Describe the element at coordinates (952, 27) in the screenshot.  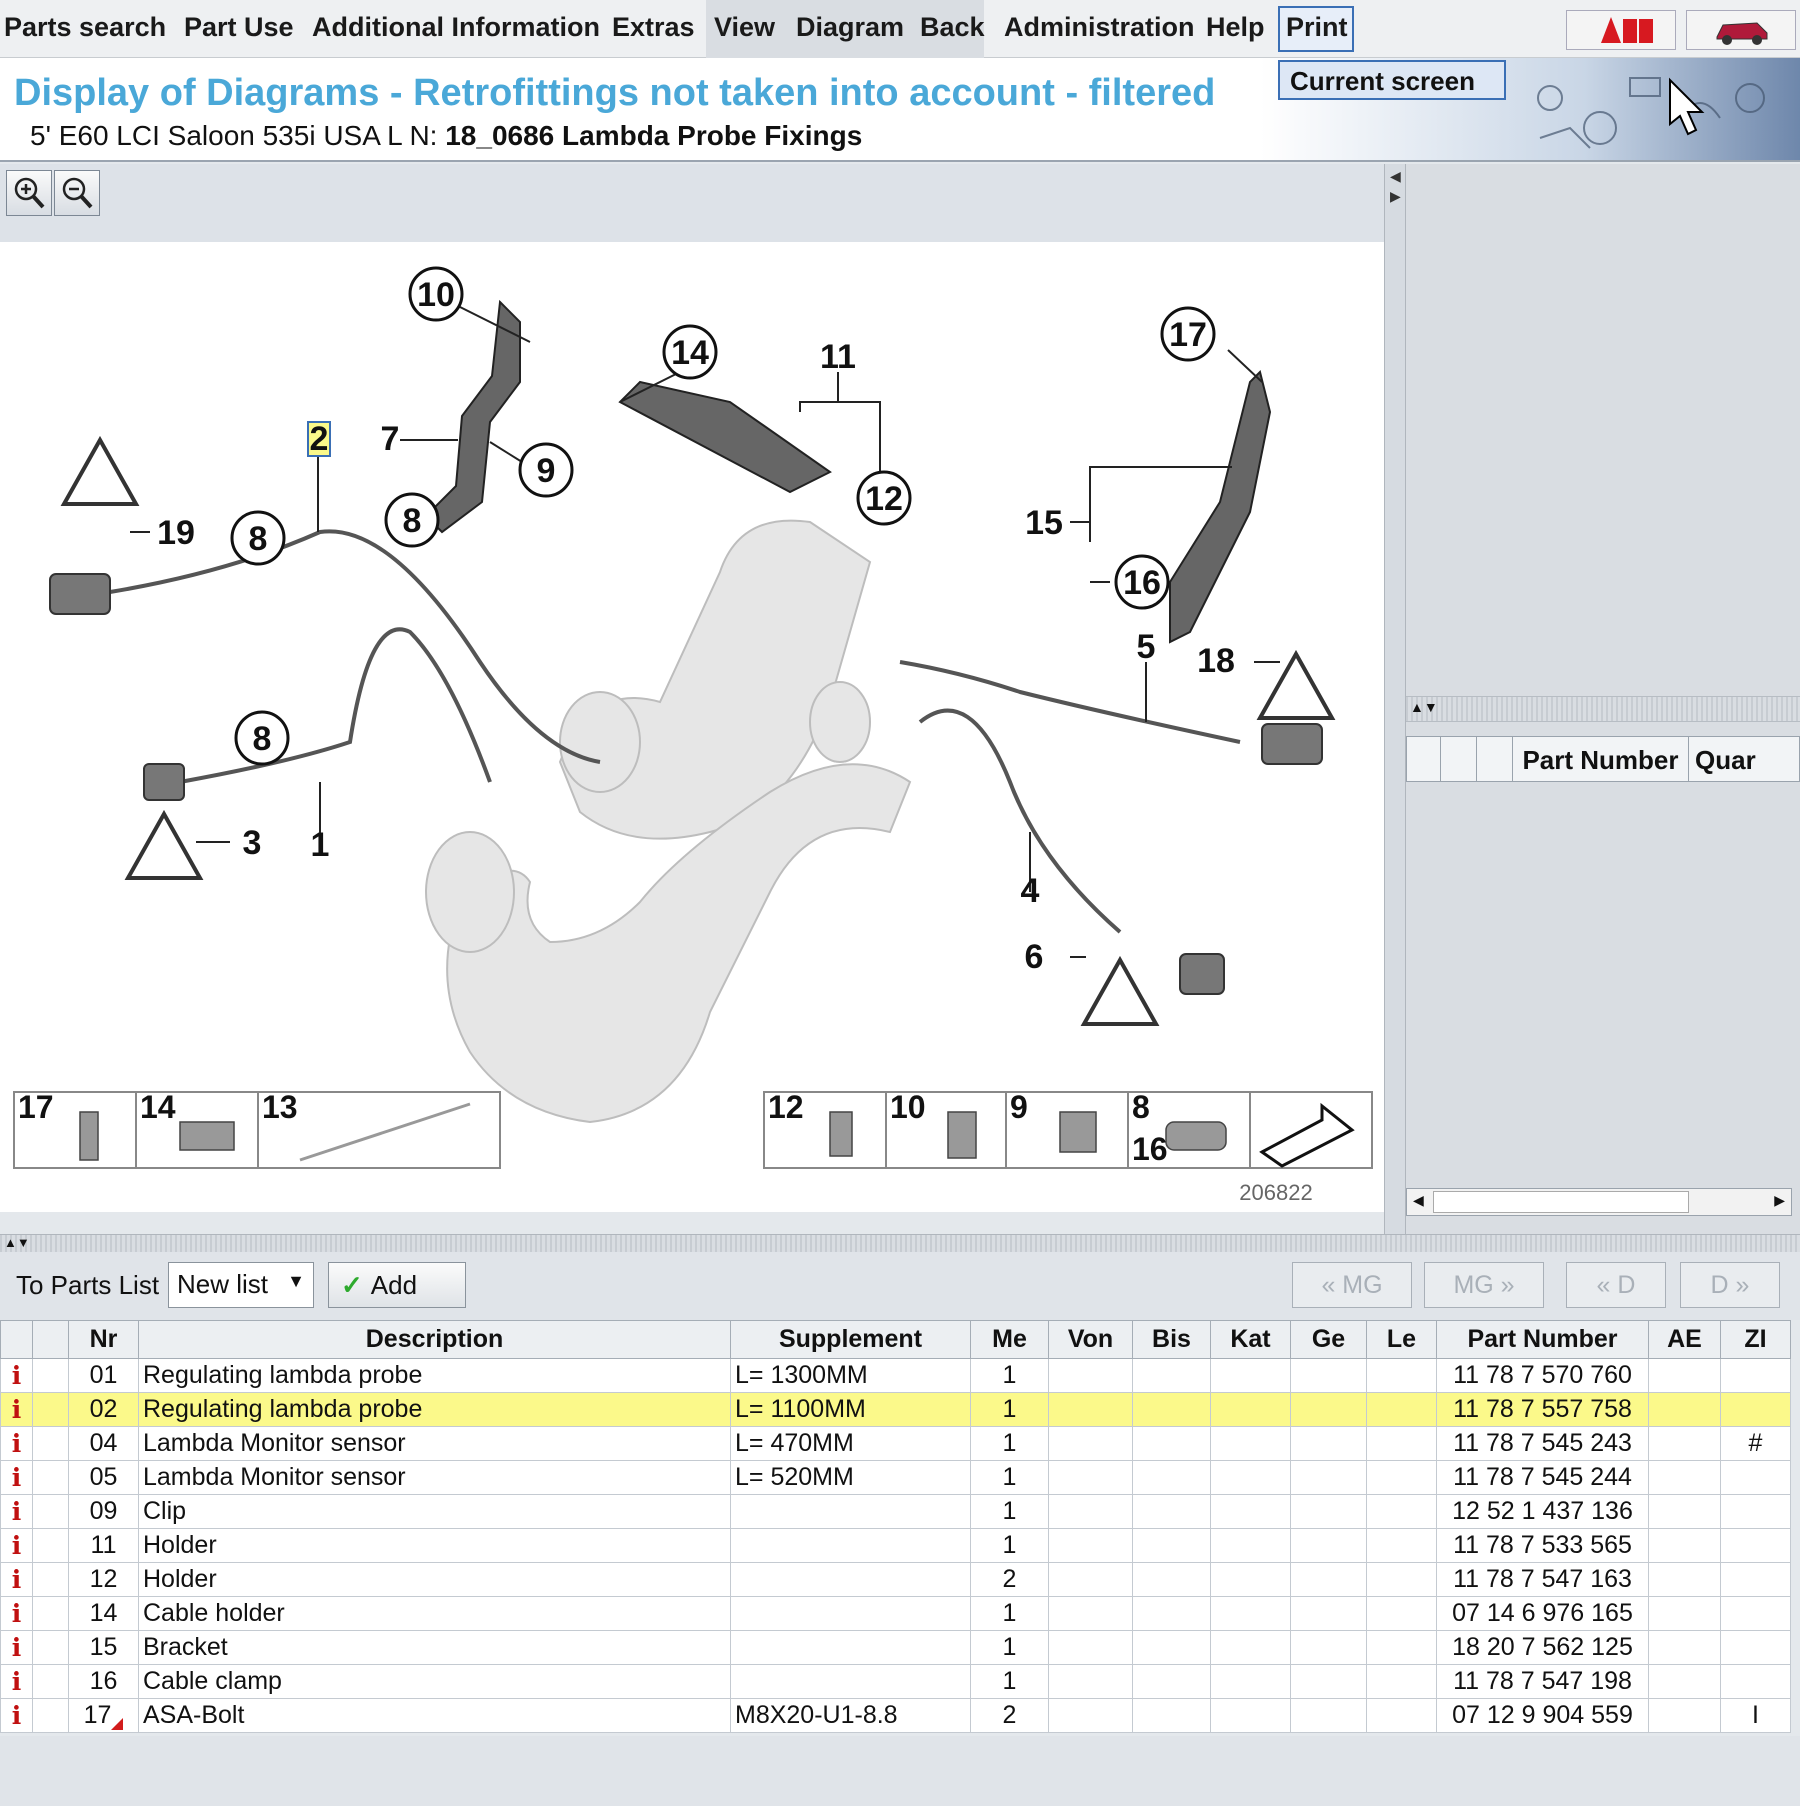
I see `menu-back: Back` at that location.